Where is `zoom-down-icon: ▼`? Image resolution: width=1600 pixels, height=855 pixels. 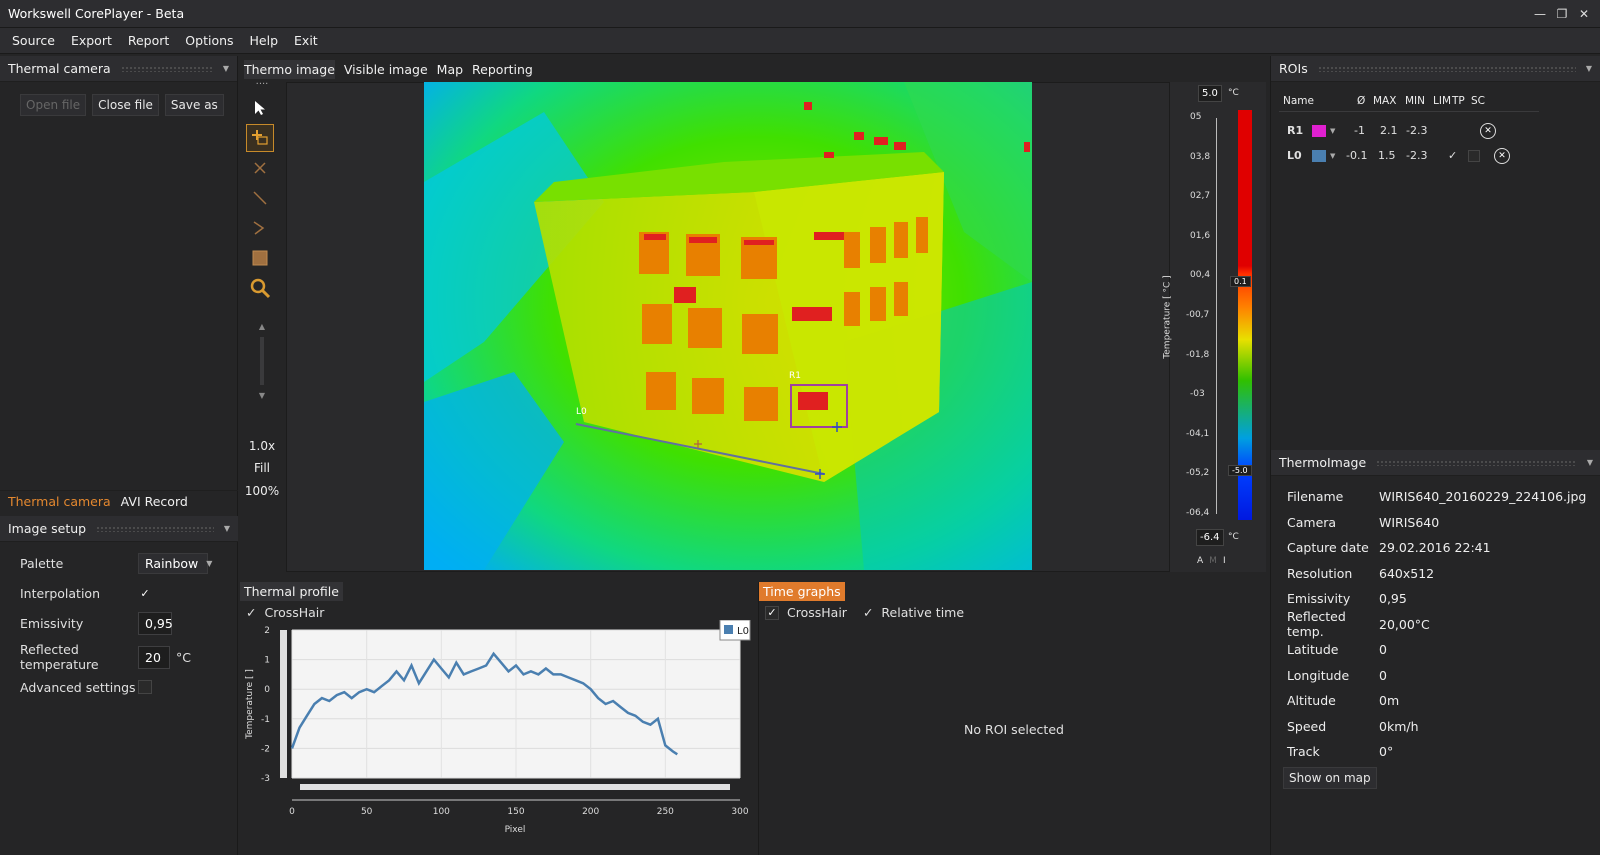 zoom-down-icon: ▼ is located at coordinates (262, 395).